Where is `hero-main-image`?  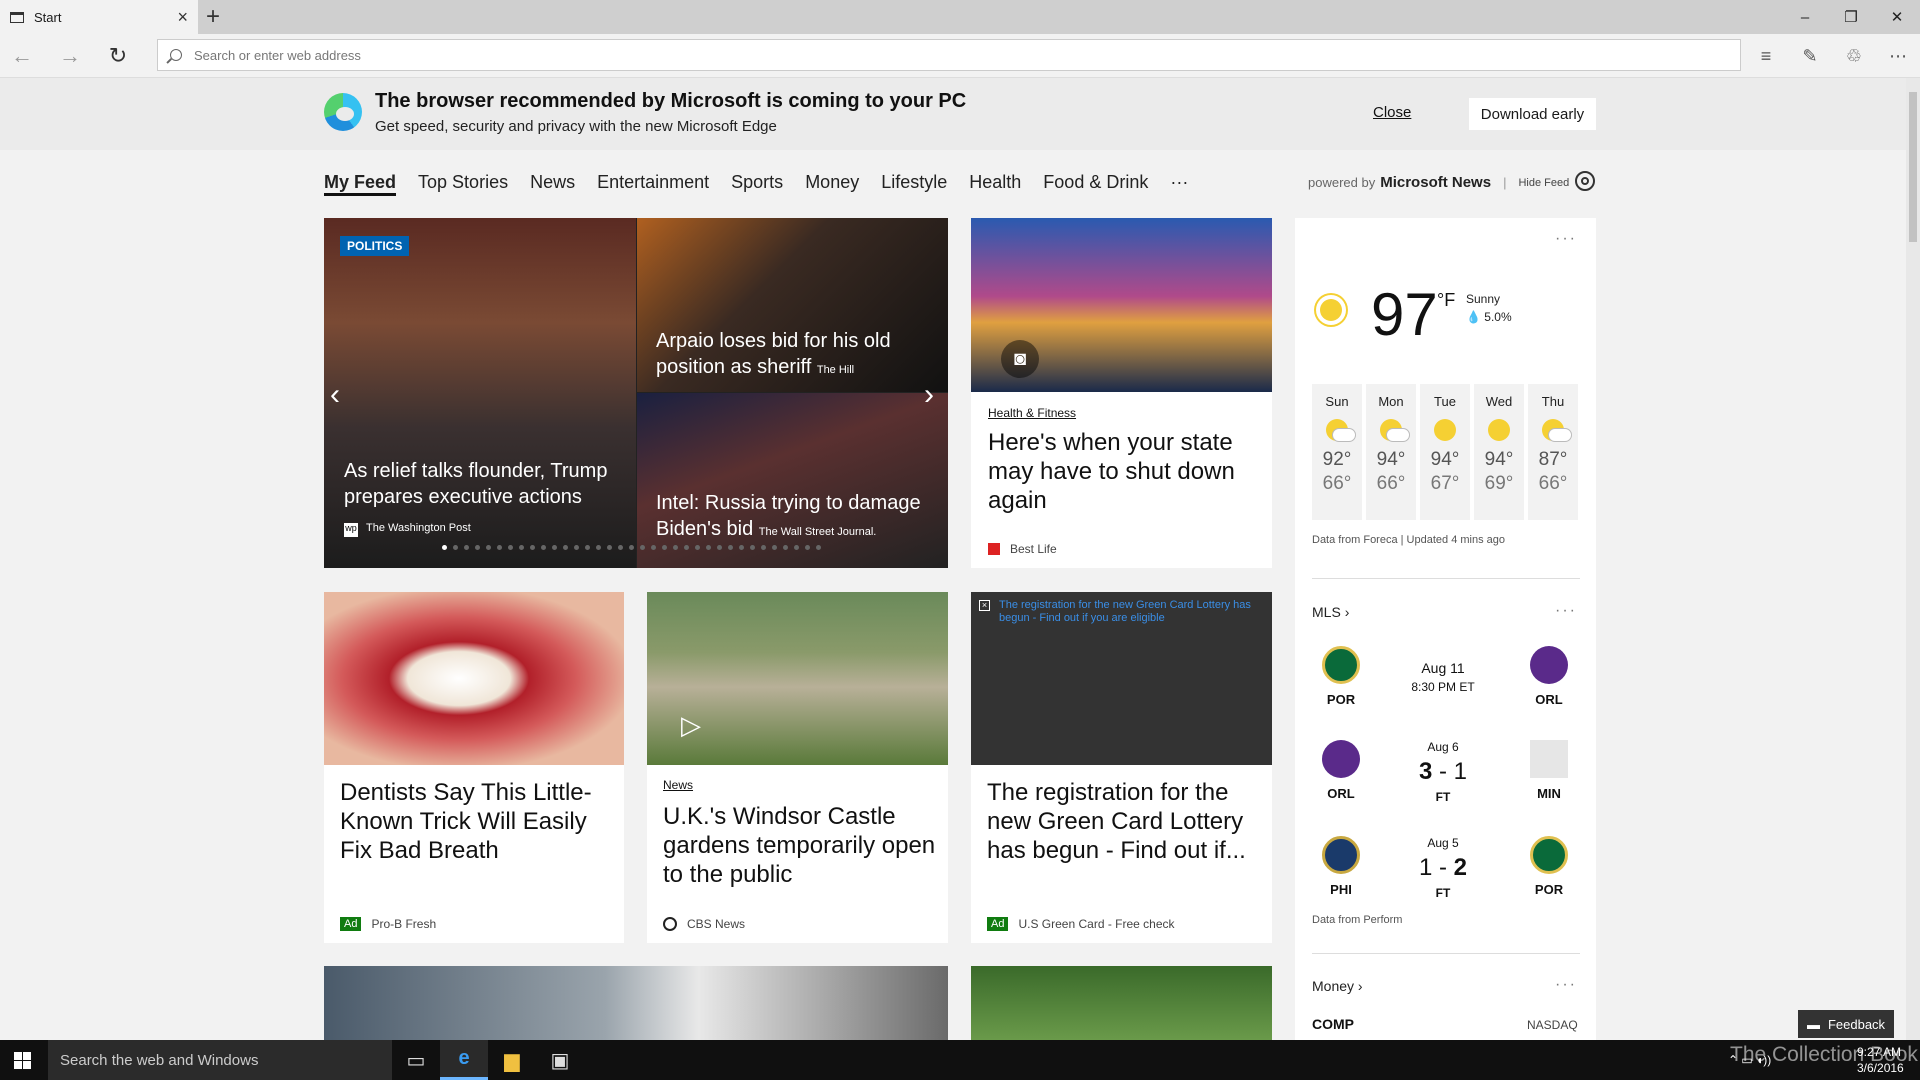
hero-main-image is located at coordinates (480, 393).